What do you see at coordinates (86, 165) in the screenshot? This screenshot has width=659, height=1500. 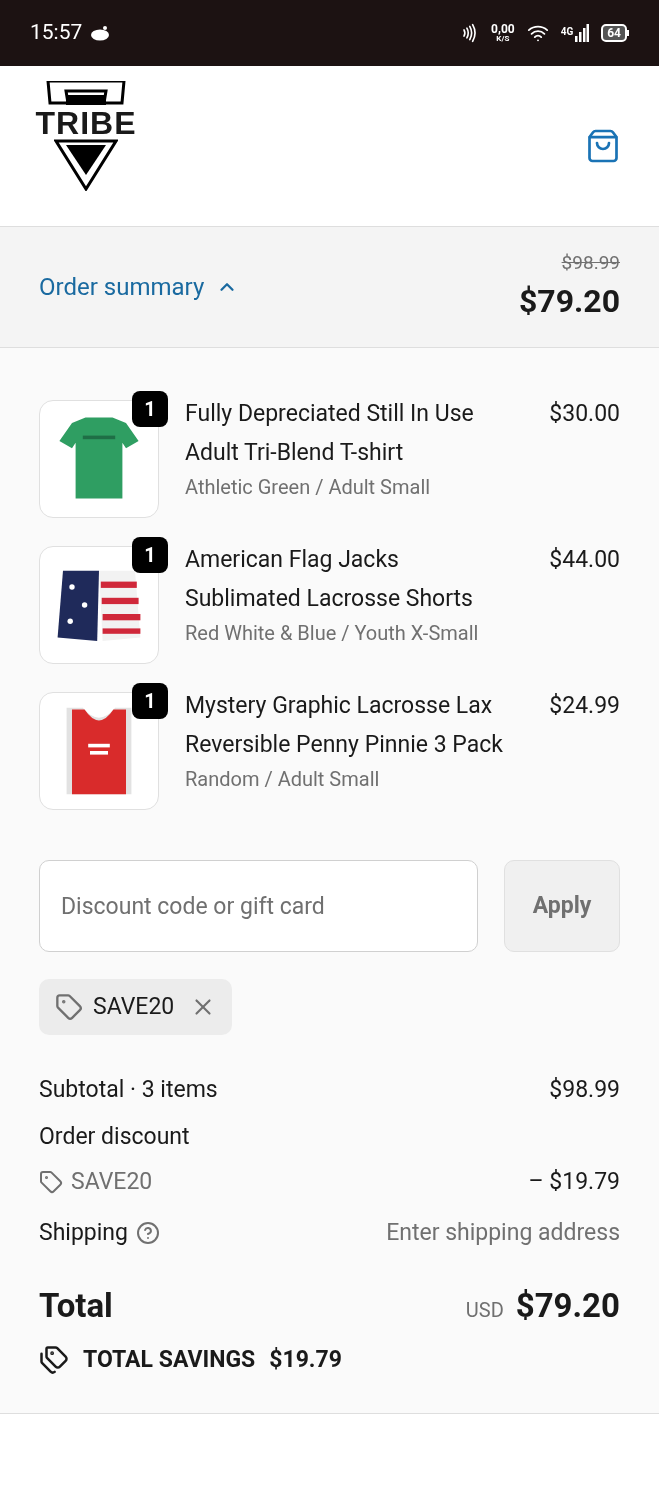 I see `logo-arrow-icon` at bounding box center [86, 165].